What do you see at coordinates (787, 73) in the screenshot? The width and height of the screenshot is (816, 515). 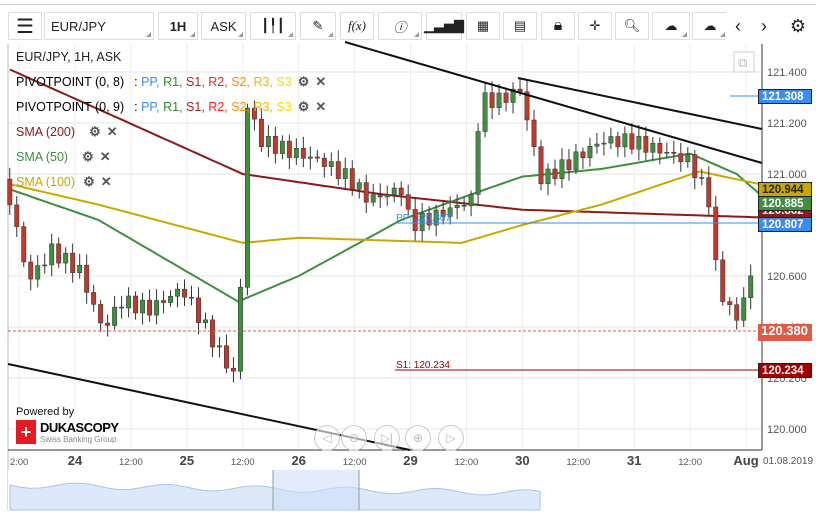 I see `price-tick: 121.400` at bounding box center [787, 73].